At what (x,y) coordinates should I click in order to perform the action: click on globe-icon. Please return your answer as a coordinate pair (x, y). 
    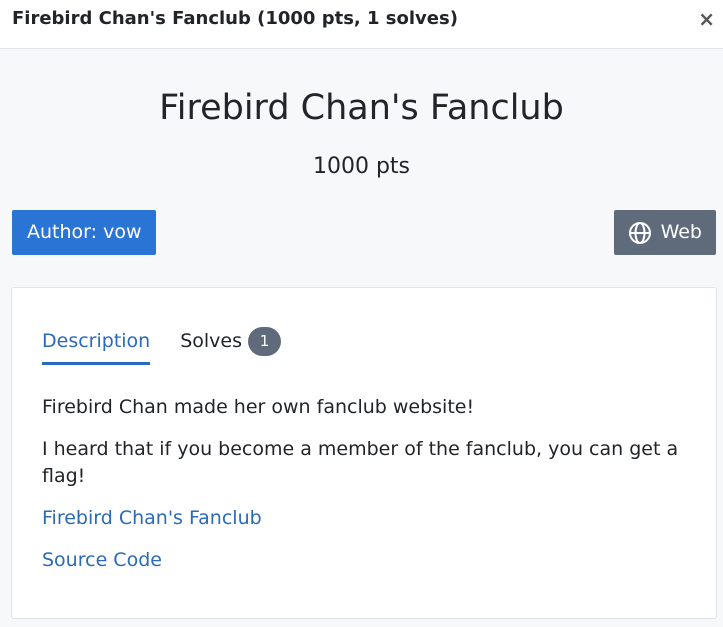
    Looking at the image, I should click on (640, 233).